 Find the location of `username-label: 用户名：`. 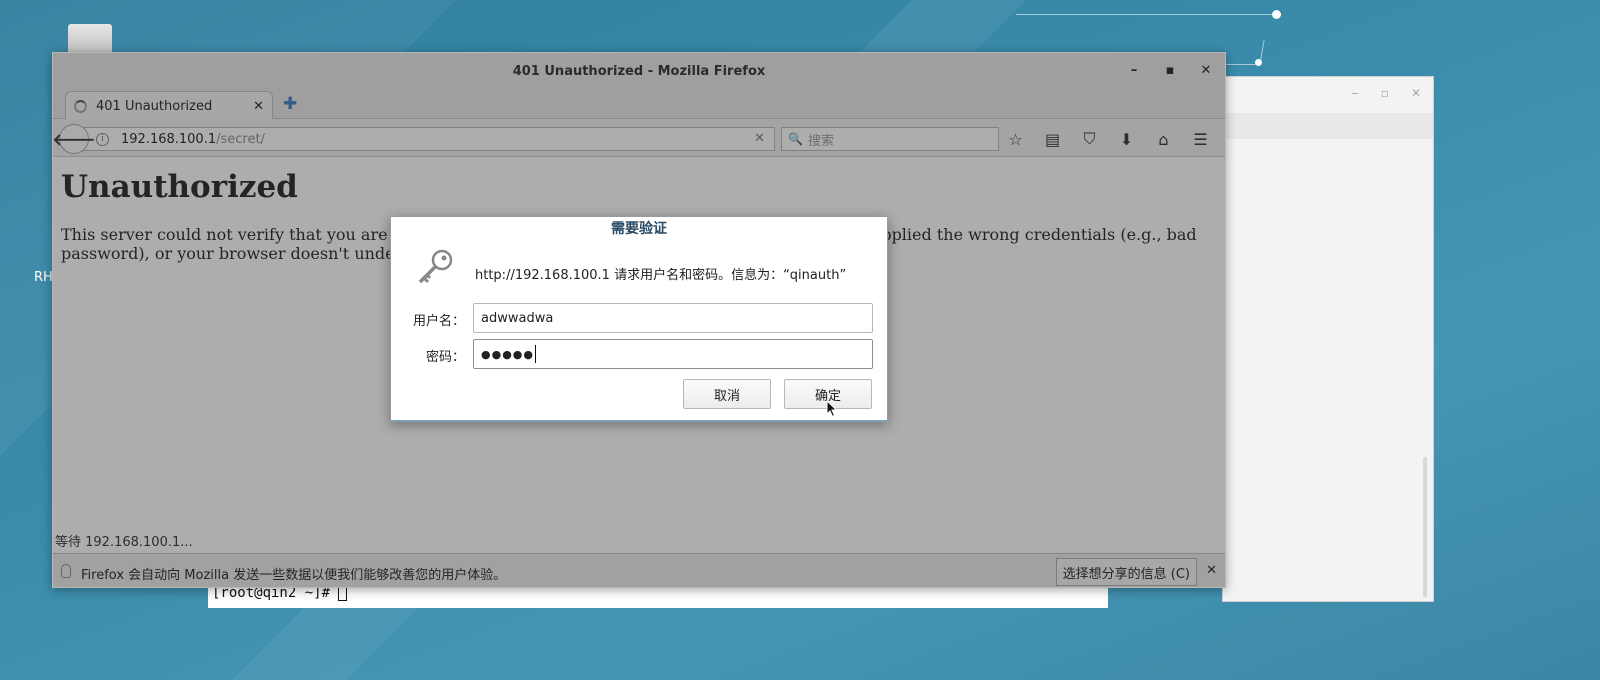

username-label: 用户名： is located at coordinates (438, 321).